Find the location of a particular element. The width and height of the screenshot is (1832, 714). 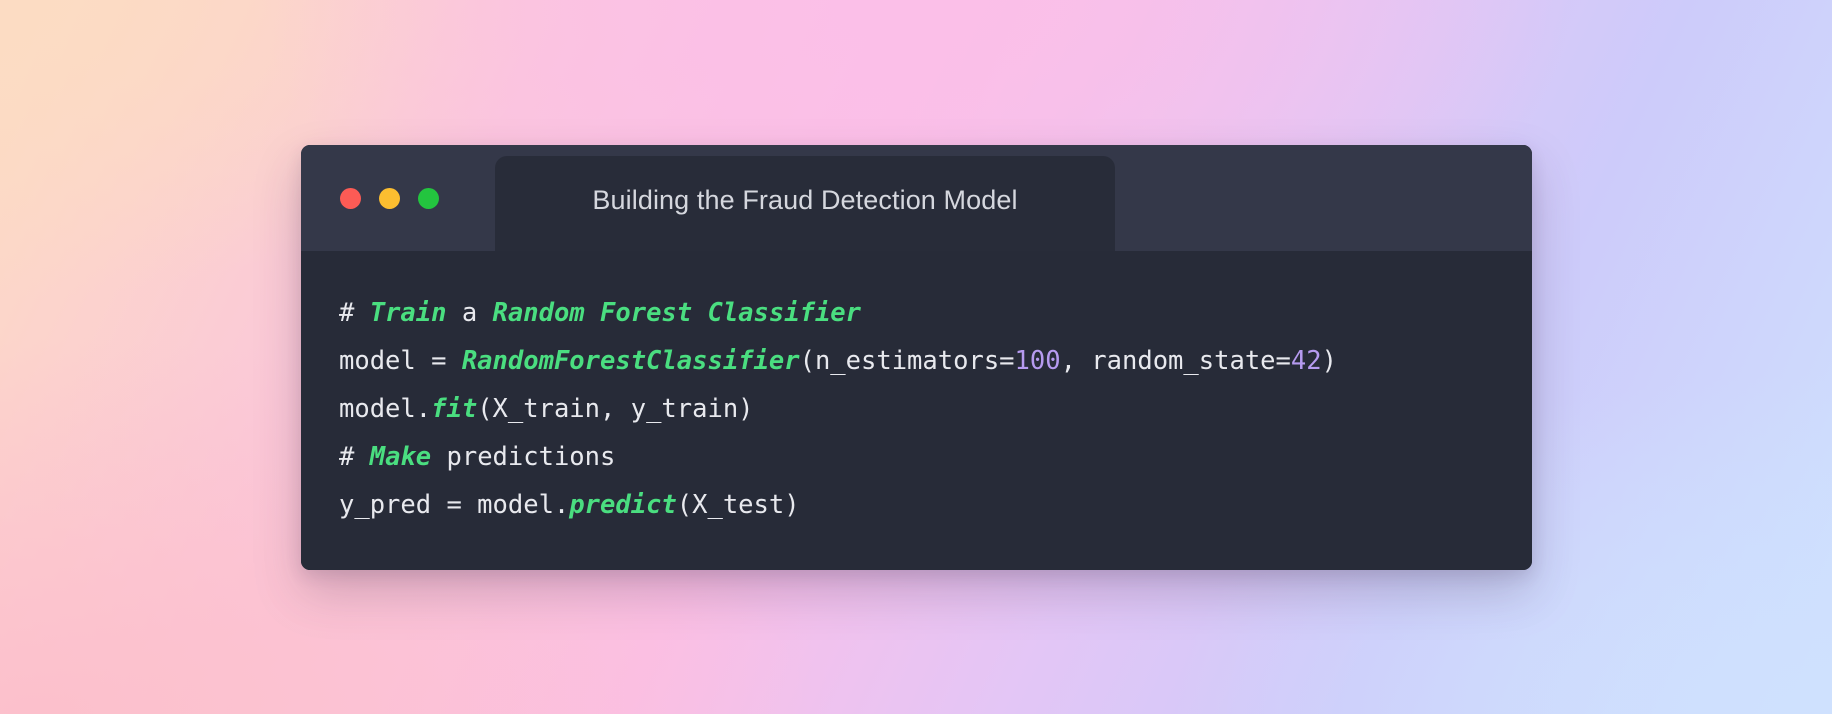

code-token-plain: y_pred = model. is located at coordinates (454, 505).